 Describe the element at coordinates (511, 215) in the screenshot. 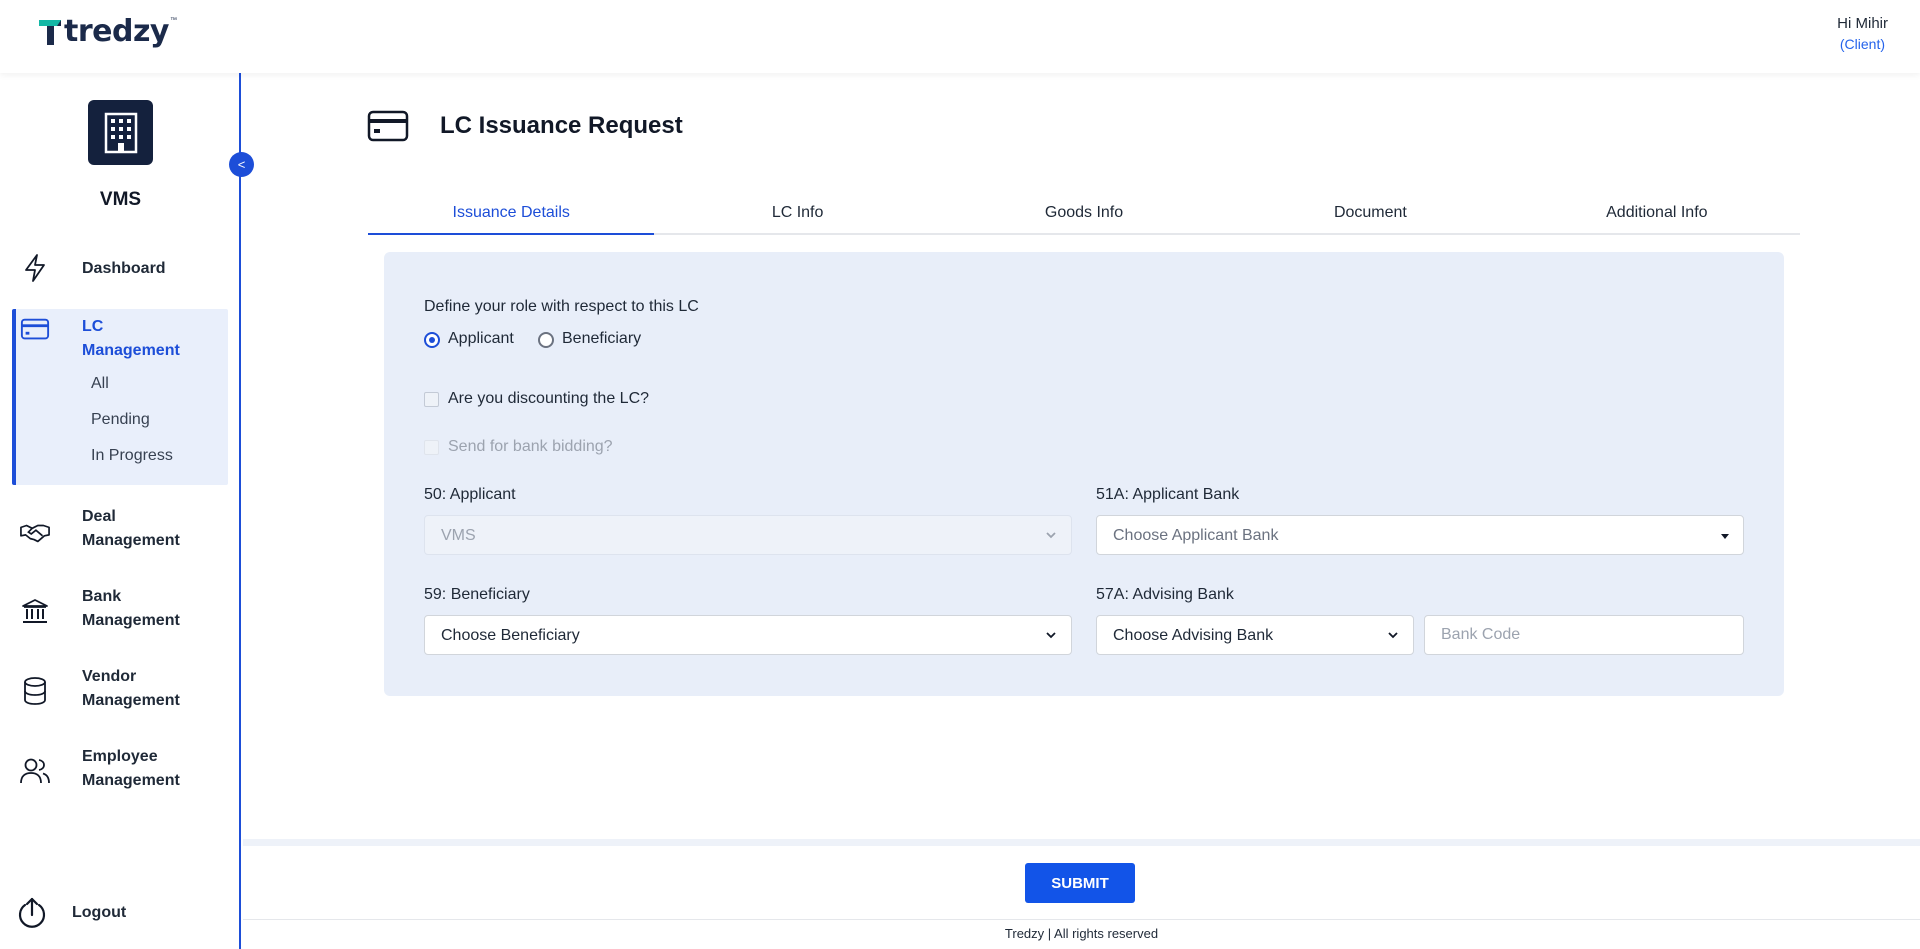

I see `tab-issuance-details: Issuance Details` at that location.